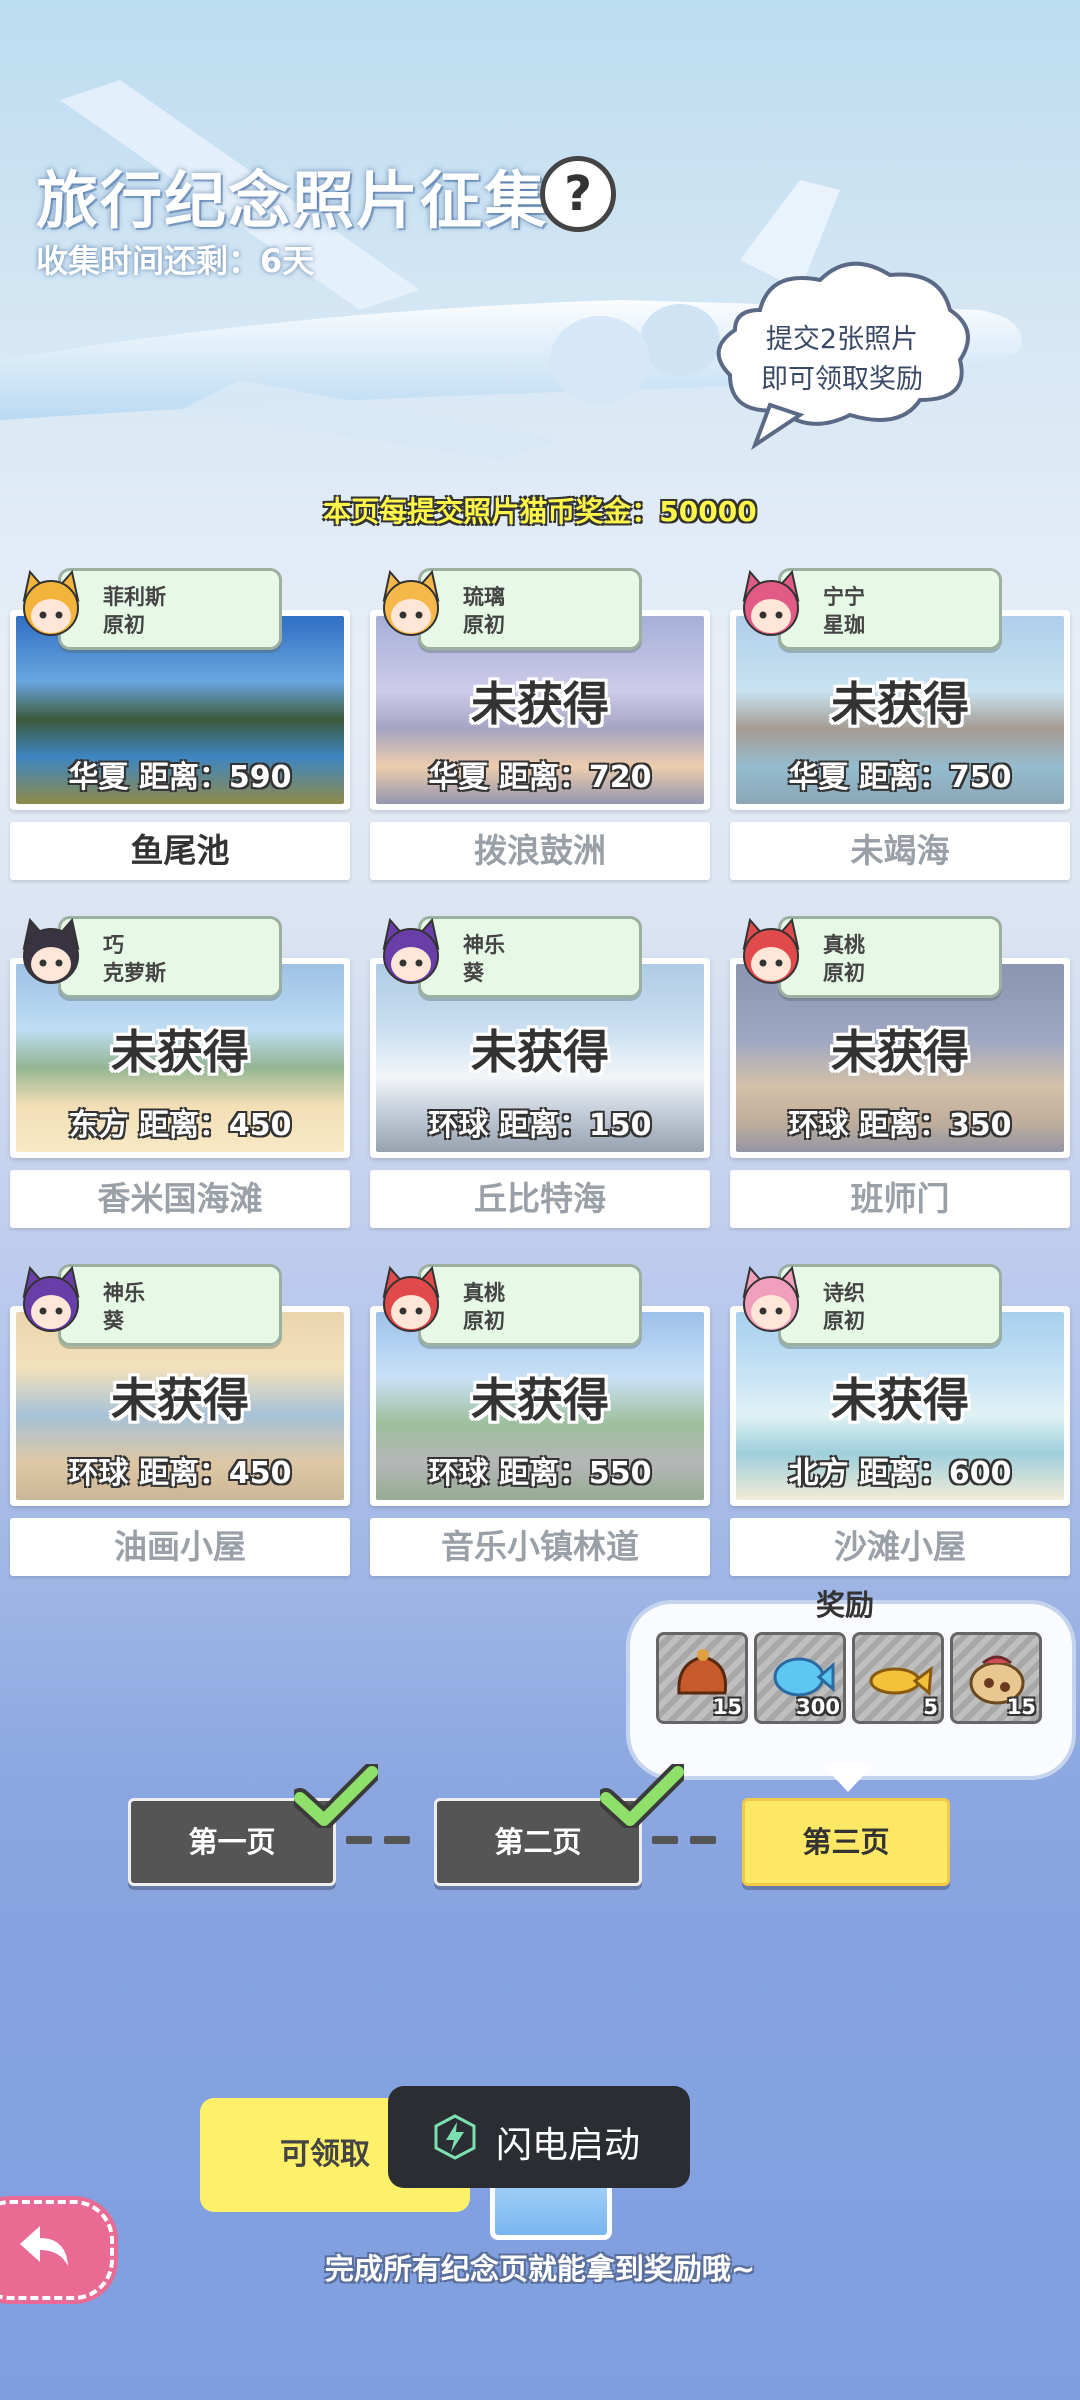 This screenshot has height=2400, width=1080. What do you see at coordinates (180, 851) in the screenshot?
I see `place-name: 鱼尾池` at bounding box center [180, 851].